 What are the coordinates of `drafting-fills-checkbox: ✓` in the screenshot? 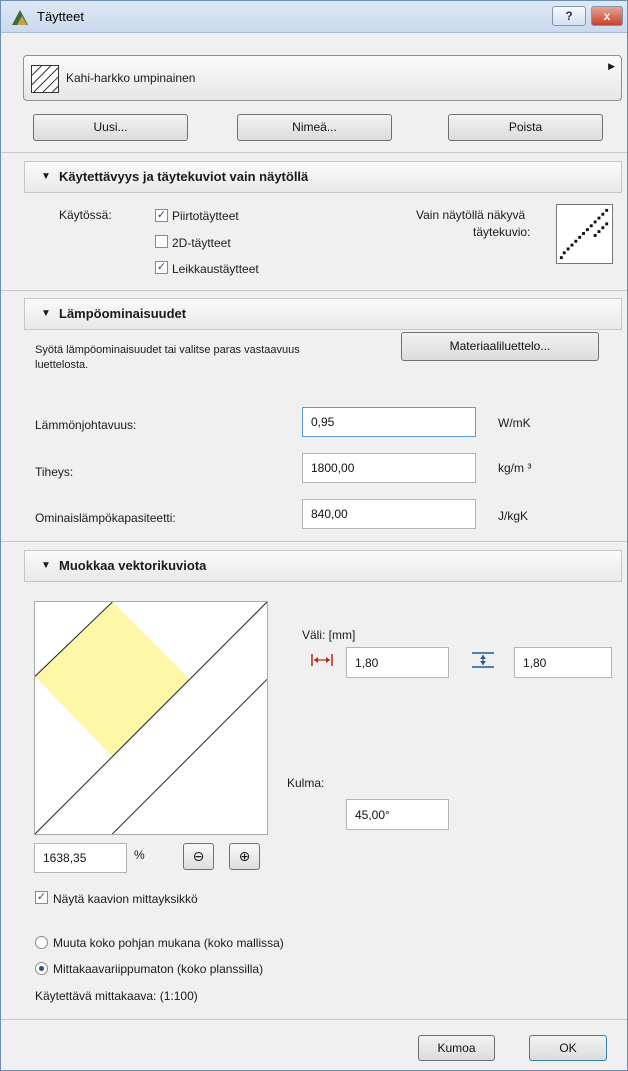 It's located at (161, 215).